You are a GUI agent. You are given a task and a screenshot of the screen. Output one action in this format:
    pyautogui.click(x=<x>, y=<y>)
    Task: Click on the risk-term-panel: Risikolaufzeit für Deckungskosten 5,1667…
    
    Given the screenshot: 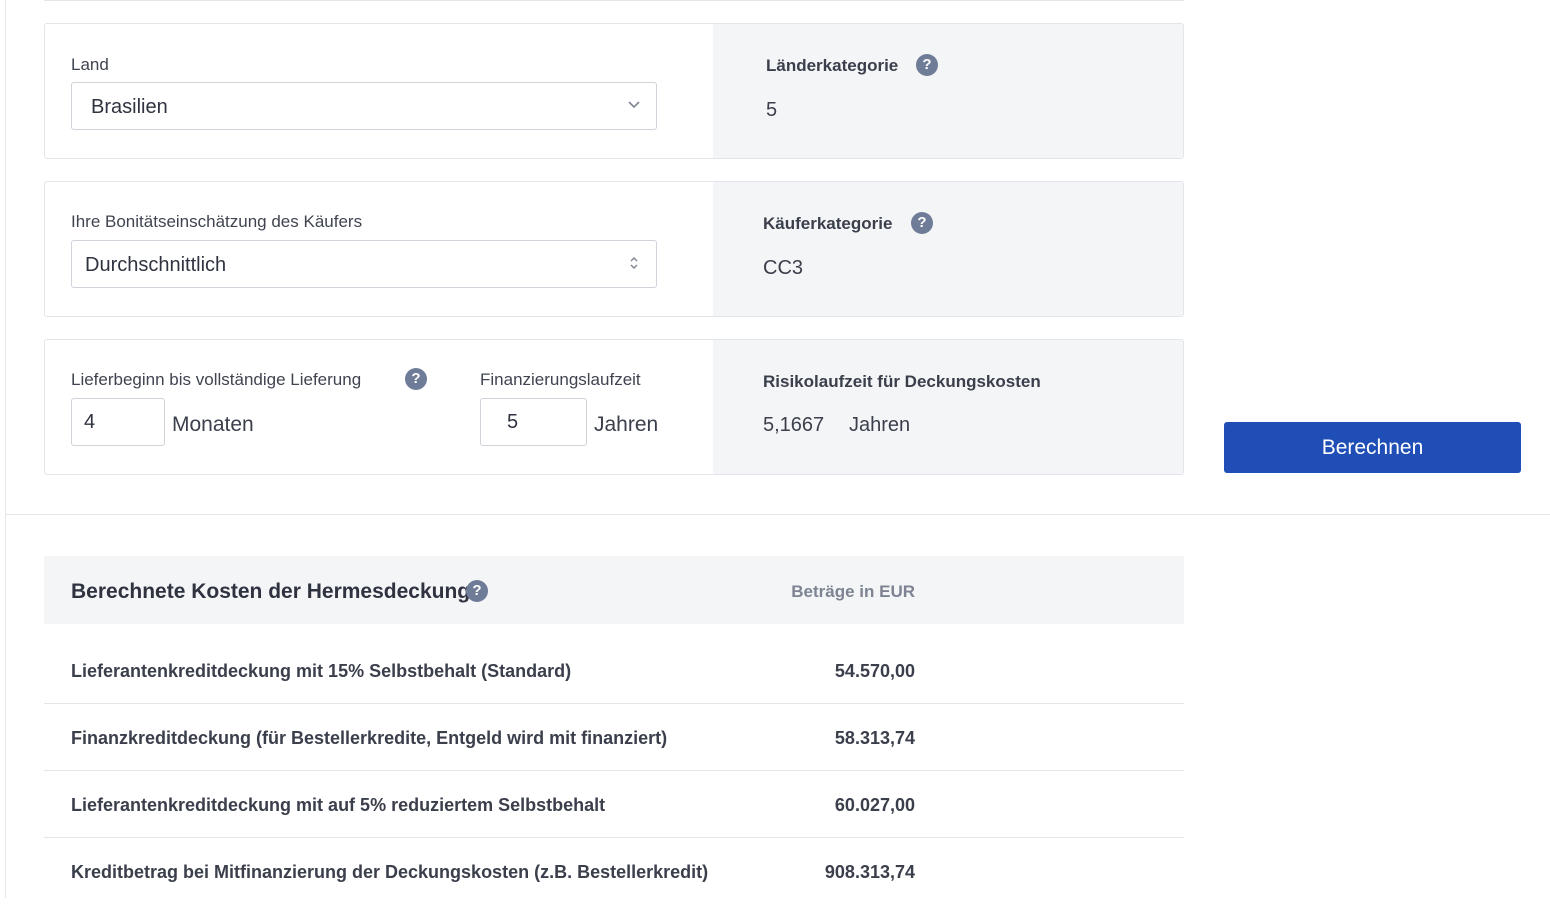 What is the action you would take?
    pyautogui.click(x=948, y=407)
    